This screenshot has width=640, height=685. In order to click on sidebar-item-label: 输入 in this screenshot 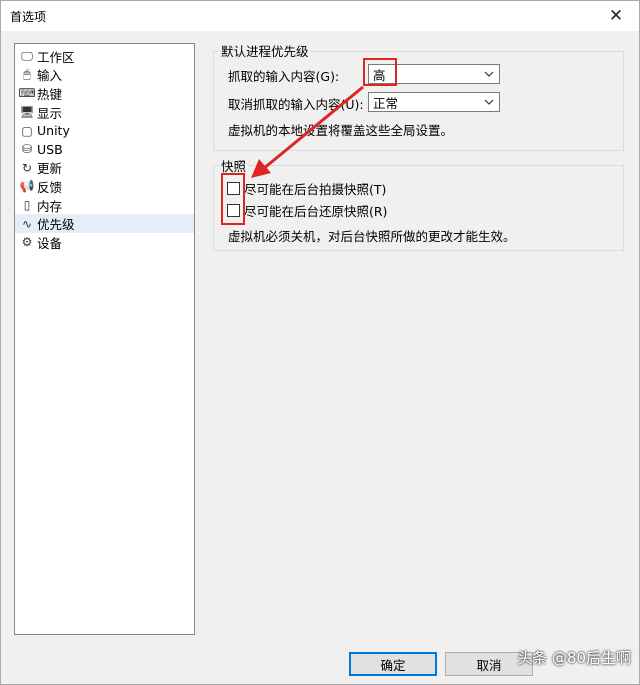, I will do `click(50, 76)`.